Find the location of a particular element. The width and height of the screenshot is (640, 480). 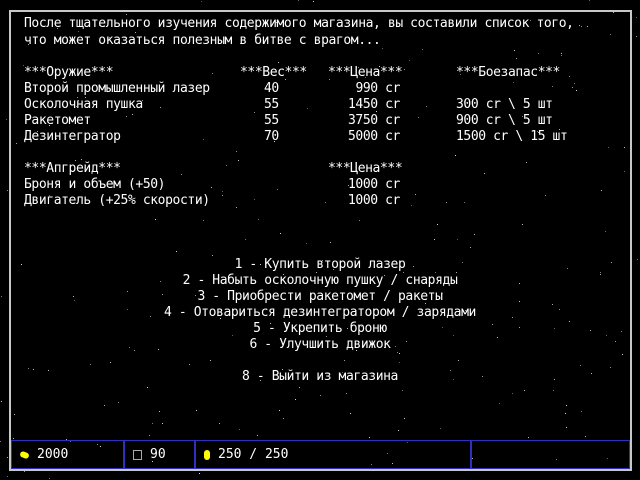

weapon-name: Дезинтегратор is located at coordinates (72, 136).